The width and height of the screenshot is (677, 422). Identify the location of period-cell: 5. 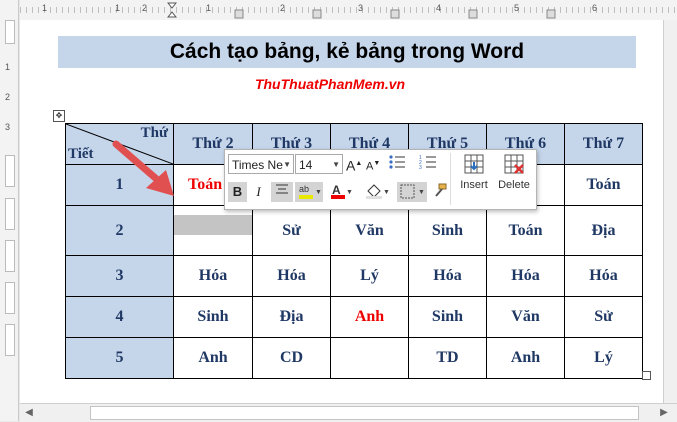
(119, 358).